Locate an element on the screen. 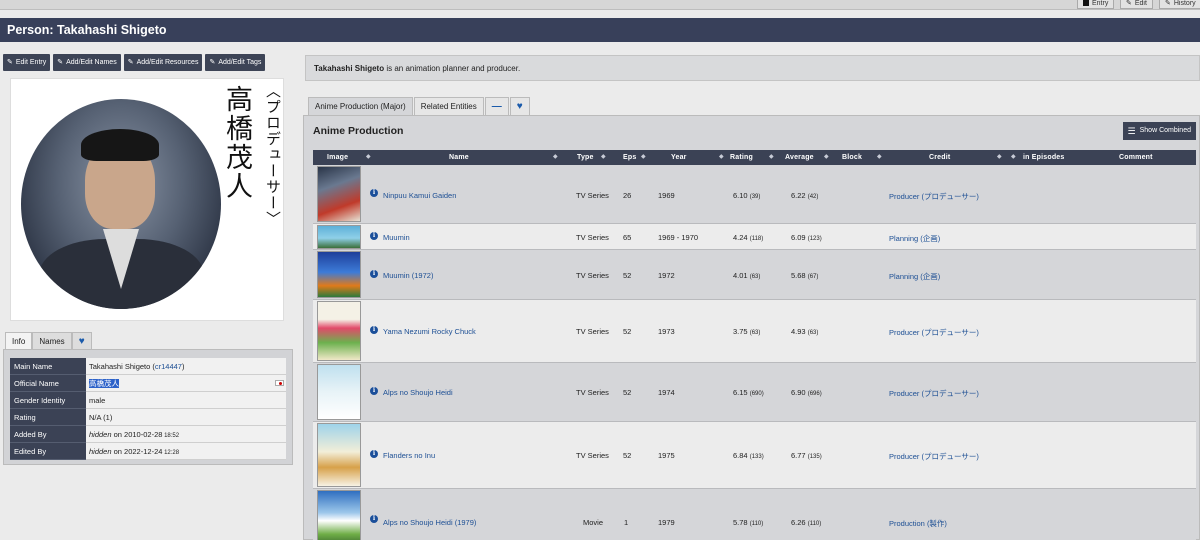 The height and width of the screenshot is (540, 1200). edit-resources-button: ✎ Add/Edit Resources is located at coordinates (163, 62).